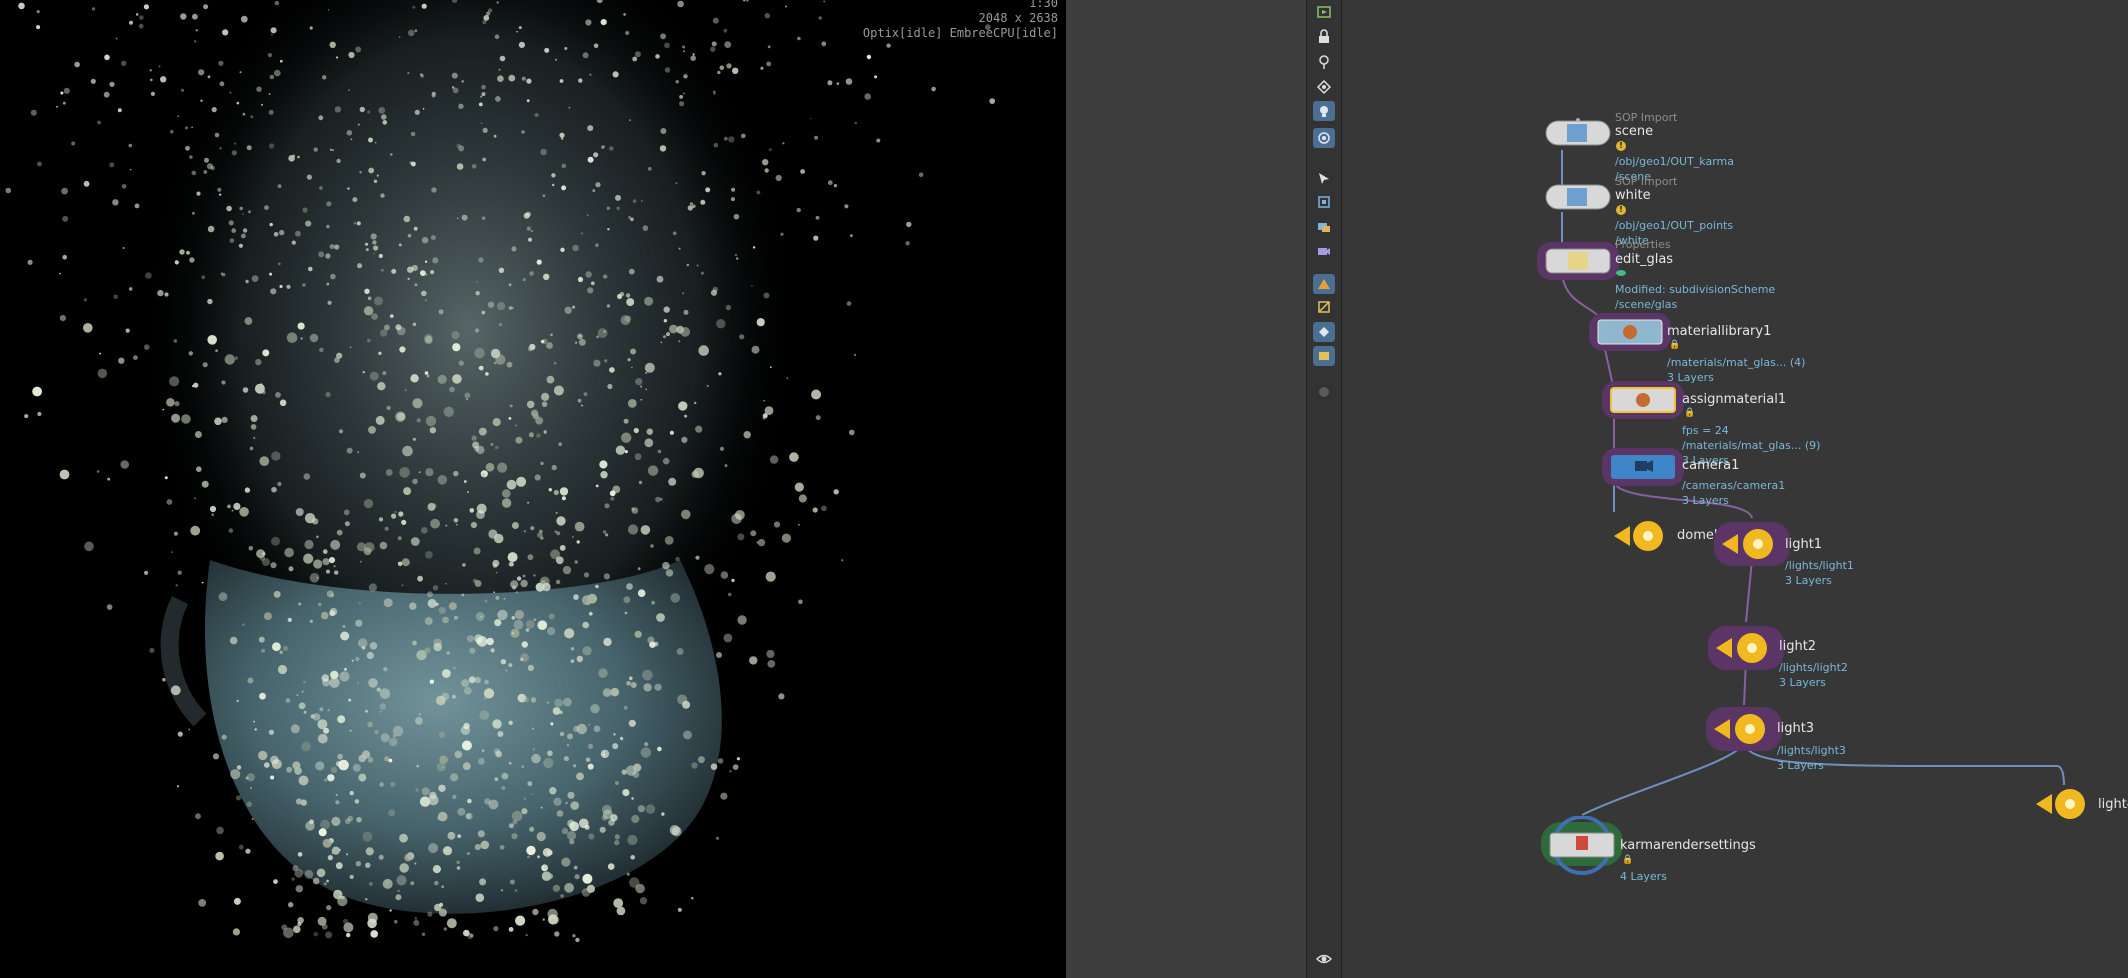 Image resolution: width=2128 pixels, height=978 pixels. I want to click on lock-icon, so click(1324, 37).